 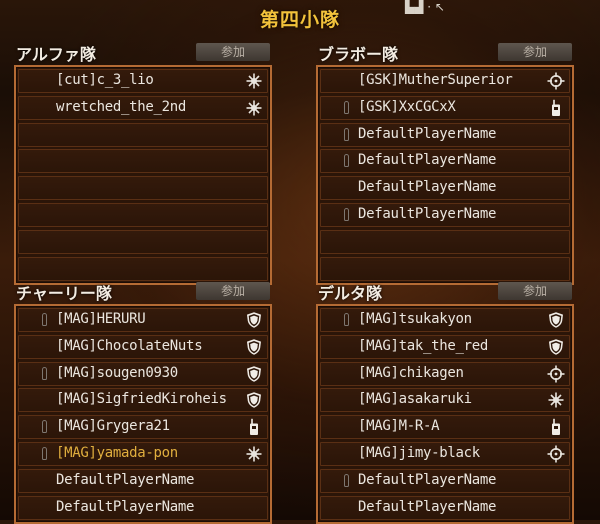 What do you see at coordinates (423, 345) in the screenshot?
I see `player-name: [MAG]tak_the_red` at bounding box center [423, 345].